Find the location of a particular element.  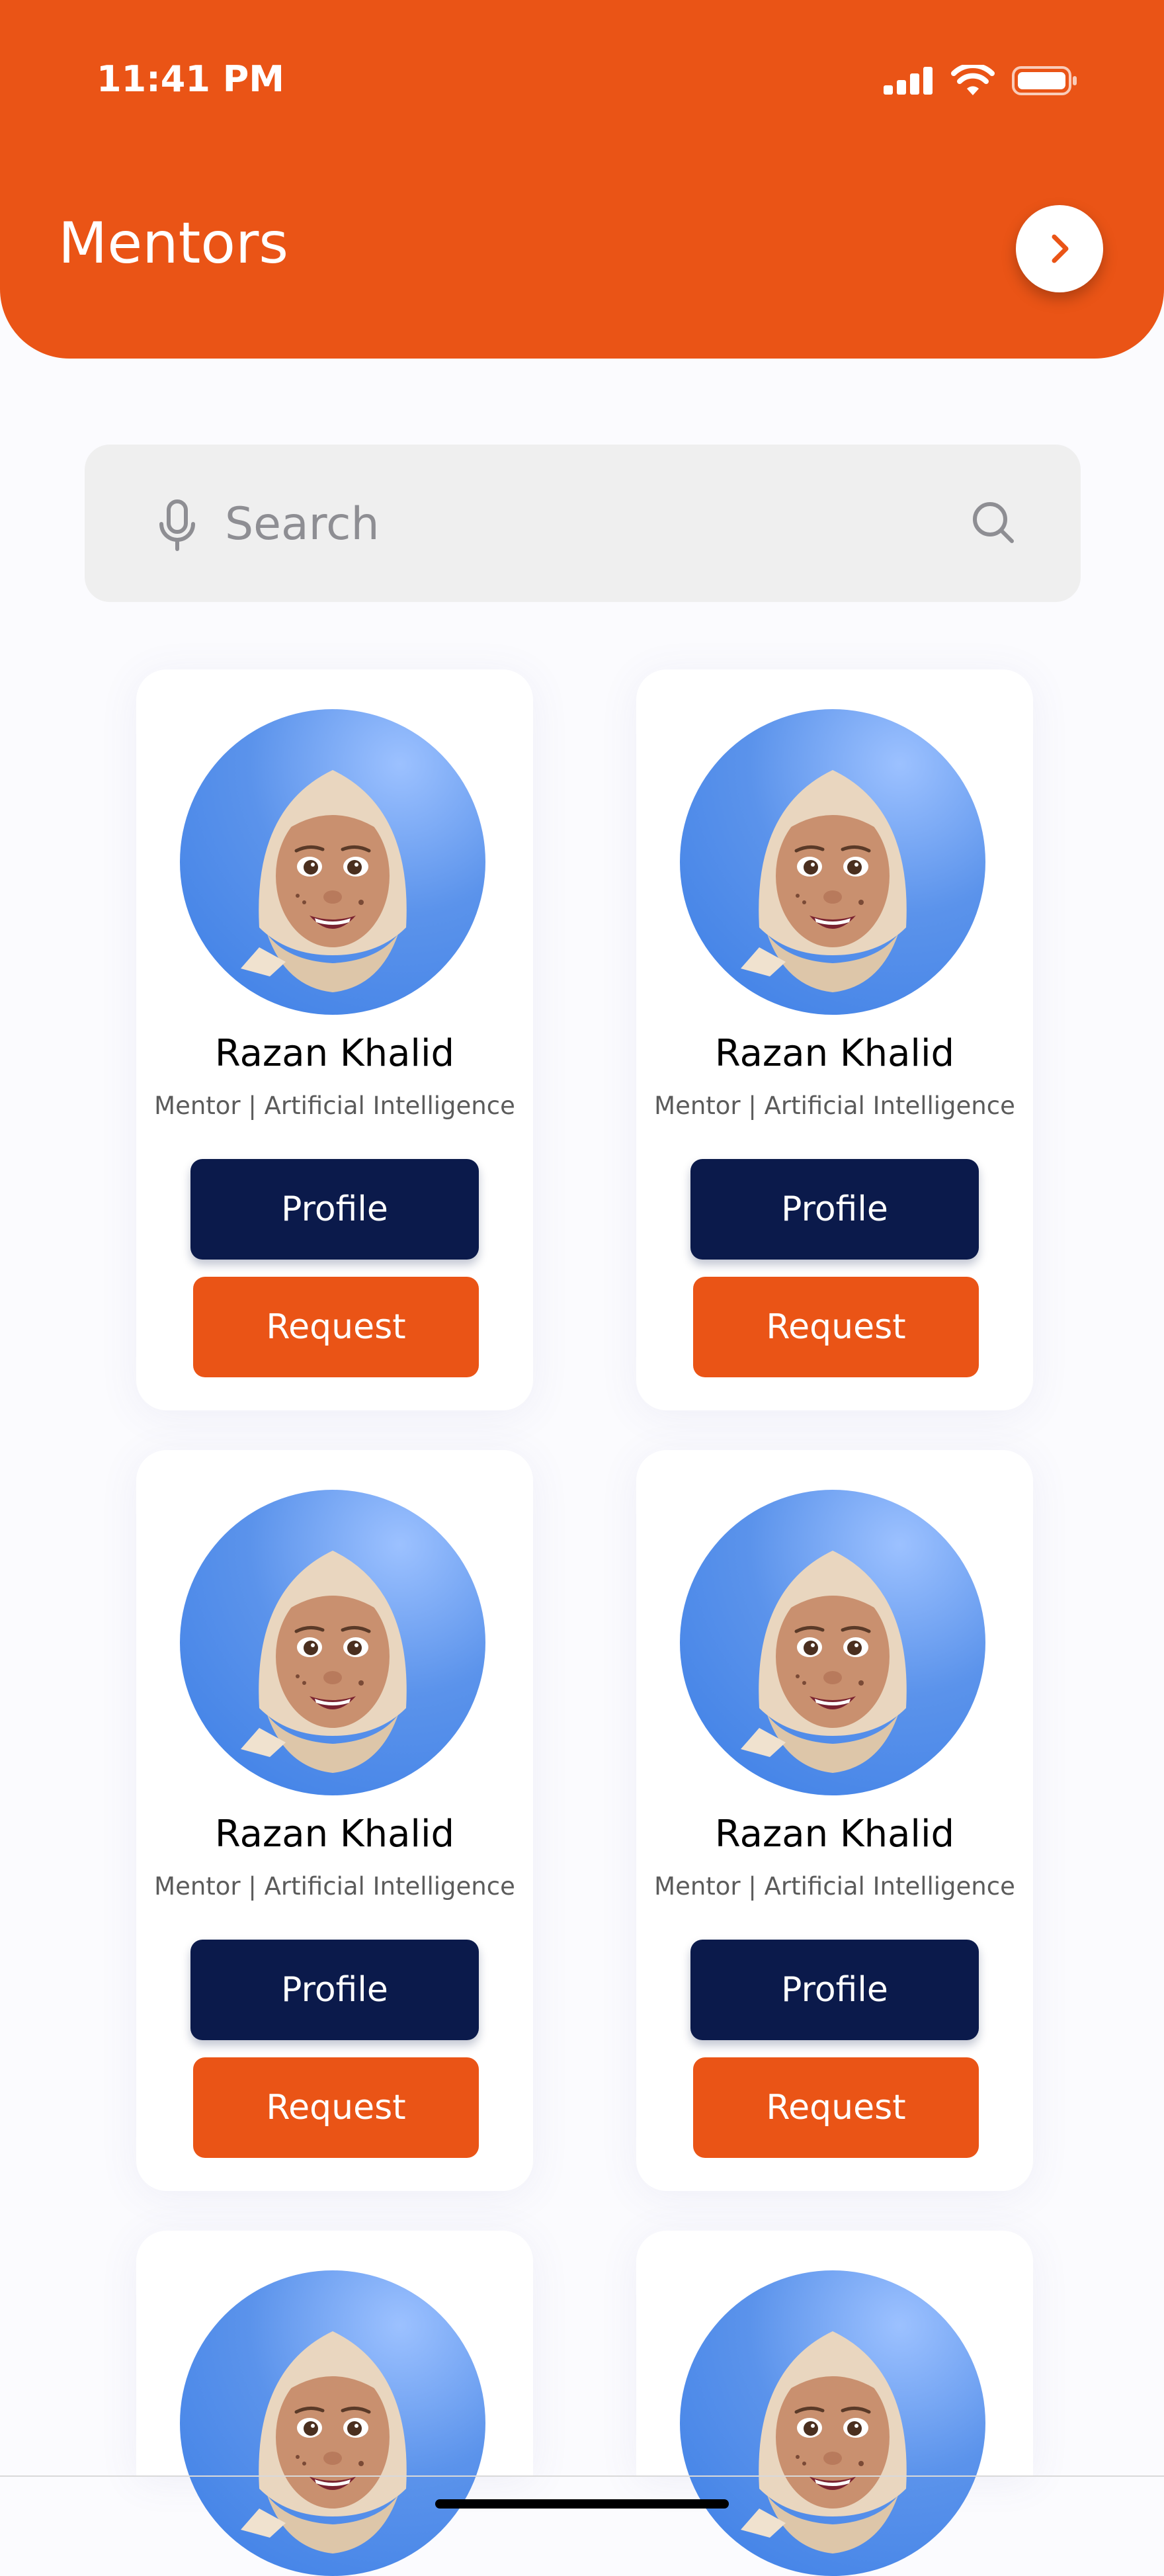

next-button is located at coordinates (1059, 248).